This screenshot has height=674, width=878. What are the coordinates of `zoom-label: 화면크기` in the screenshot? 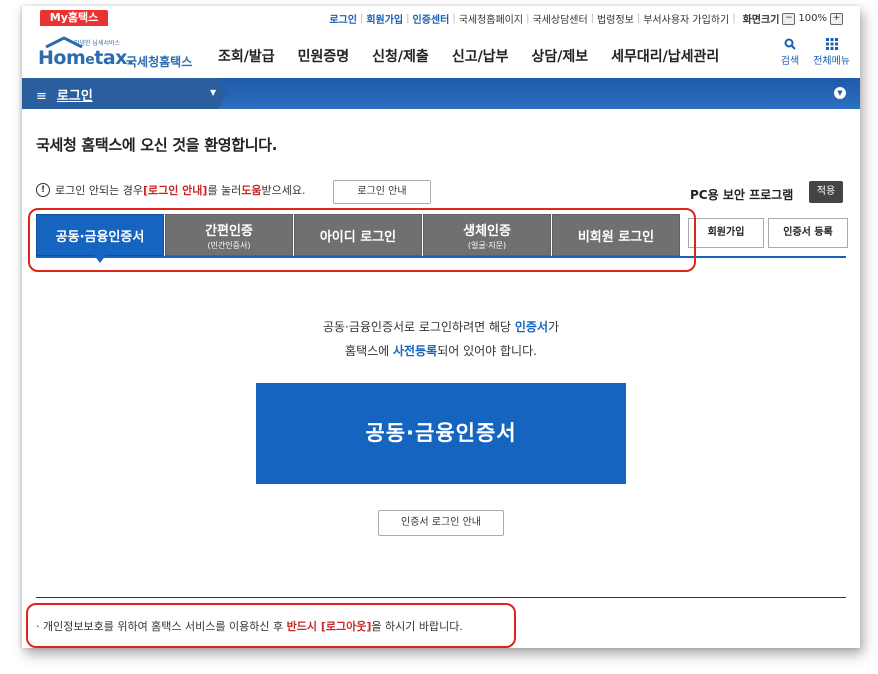 It's located at (761, 20).